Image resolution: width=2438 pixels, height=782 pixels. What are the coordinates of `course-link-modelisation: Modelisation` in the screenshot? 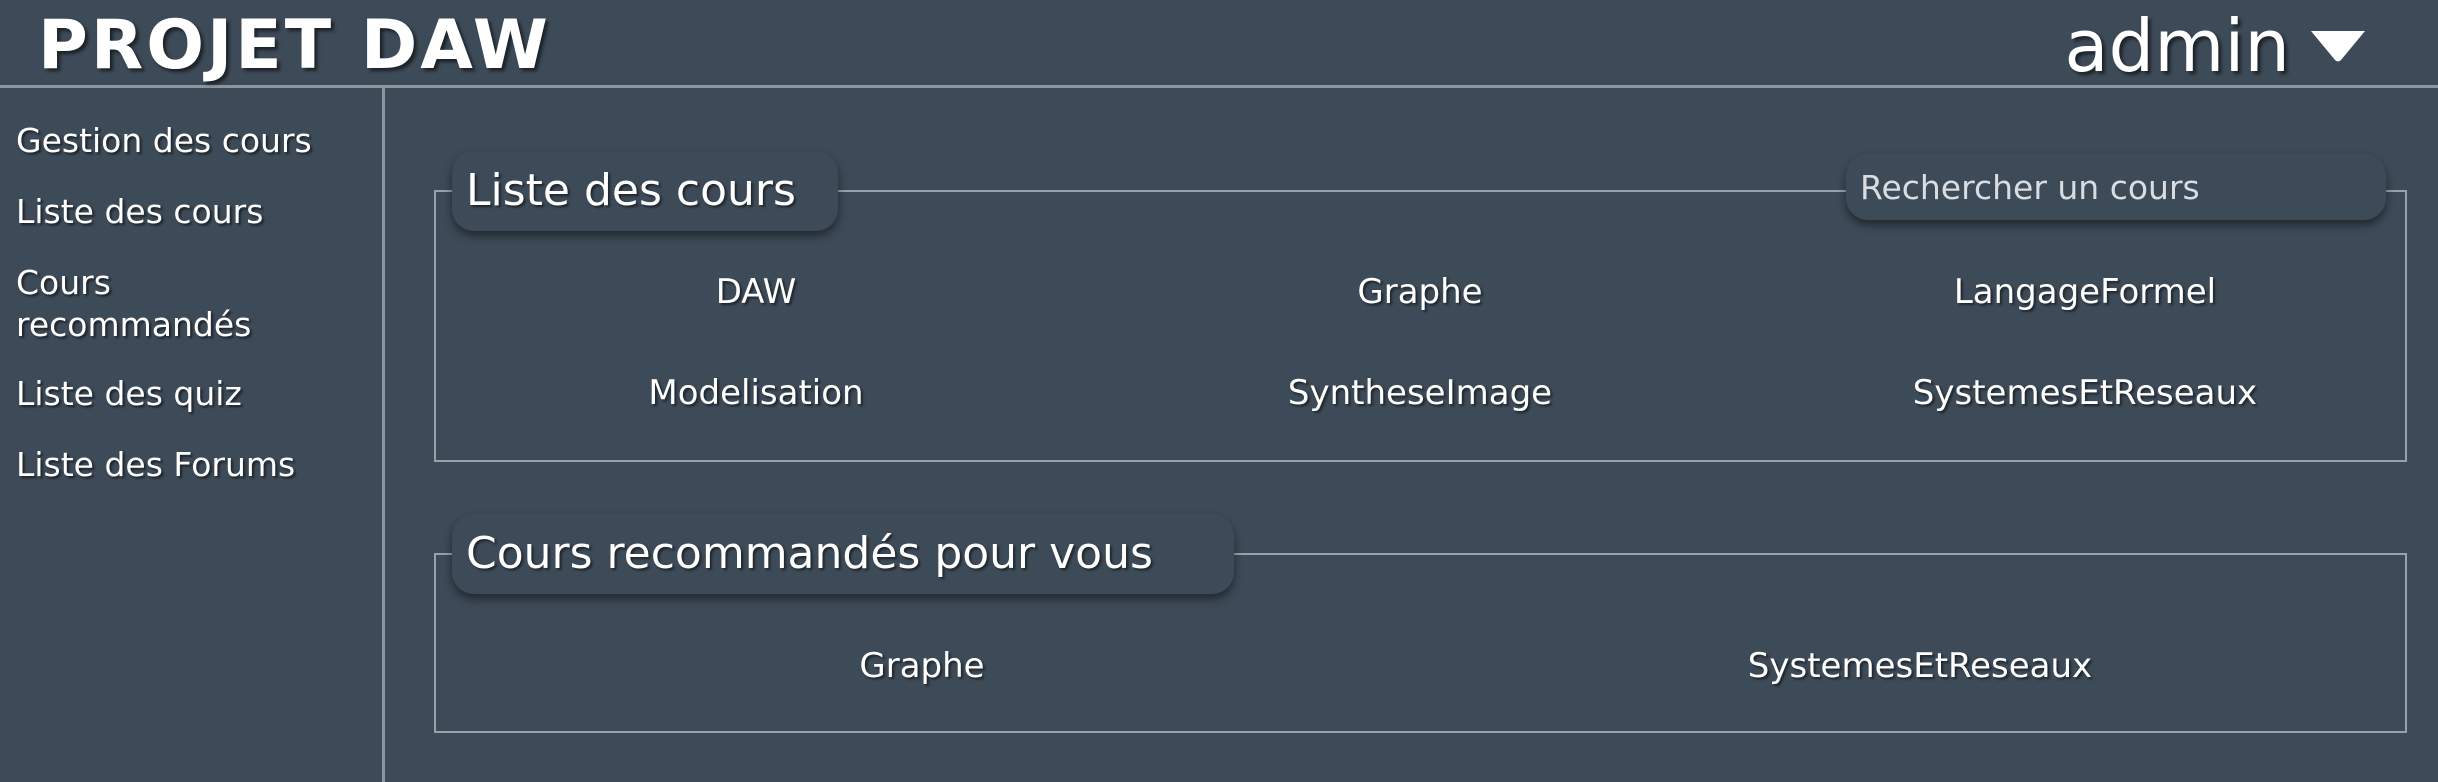 It's located at (756, 393).